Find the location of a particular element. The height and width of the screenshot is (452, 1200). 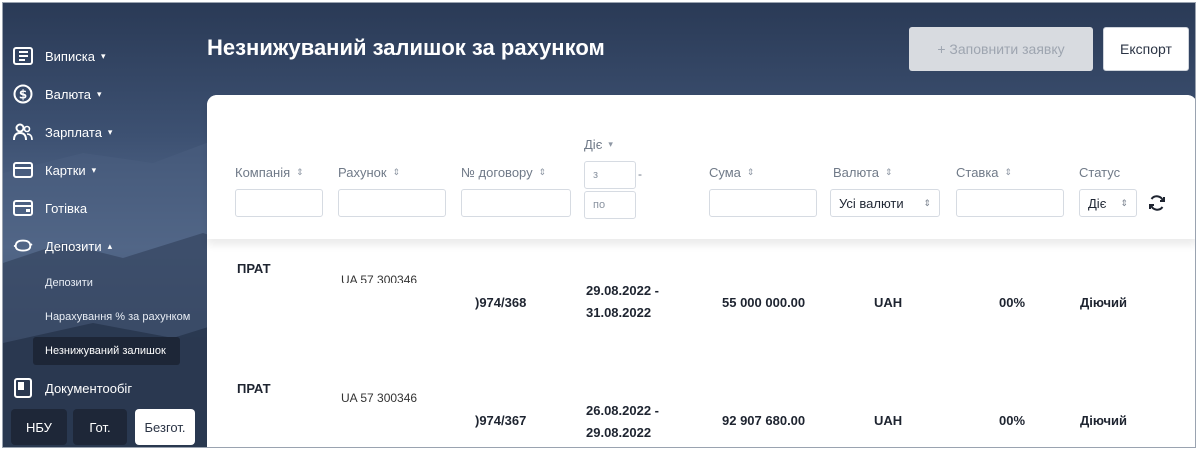

sidebar-subitem-interest: Нарахування % за рахунком is located at coordinates (117, 317).